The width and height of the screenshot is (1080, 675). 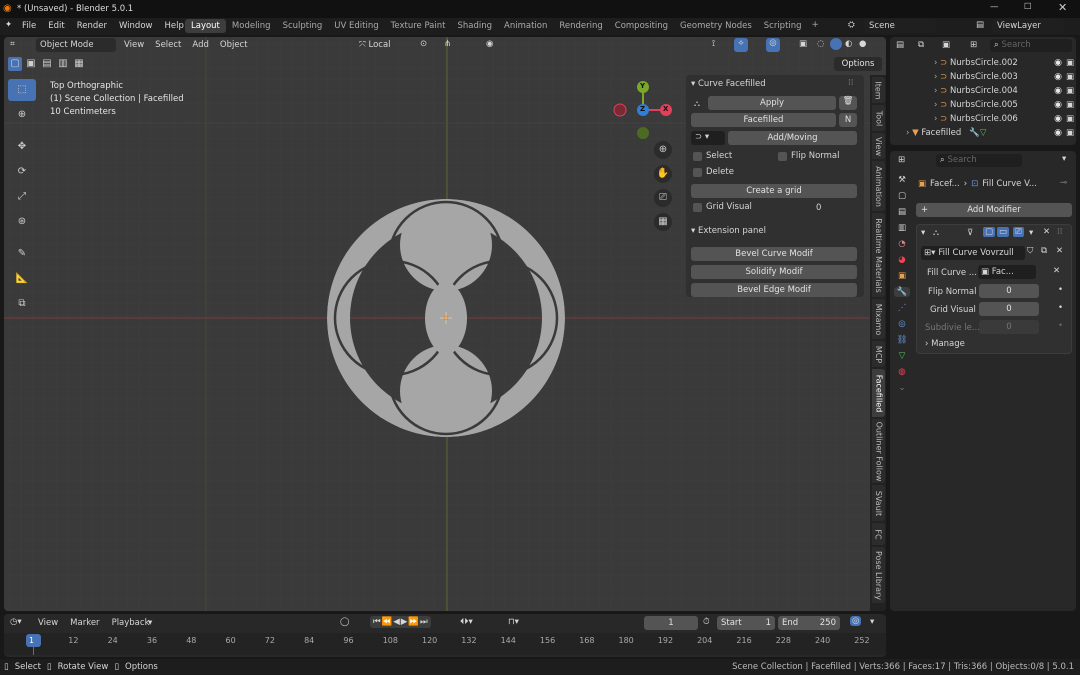 What do you see at coordinates (79, 64) in the screenshot?
I see `select-intersect-icon: ▦` at bounding box center [79, 64].